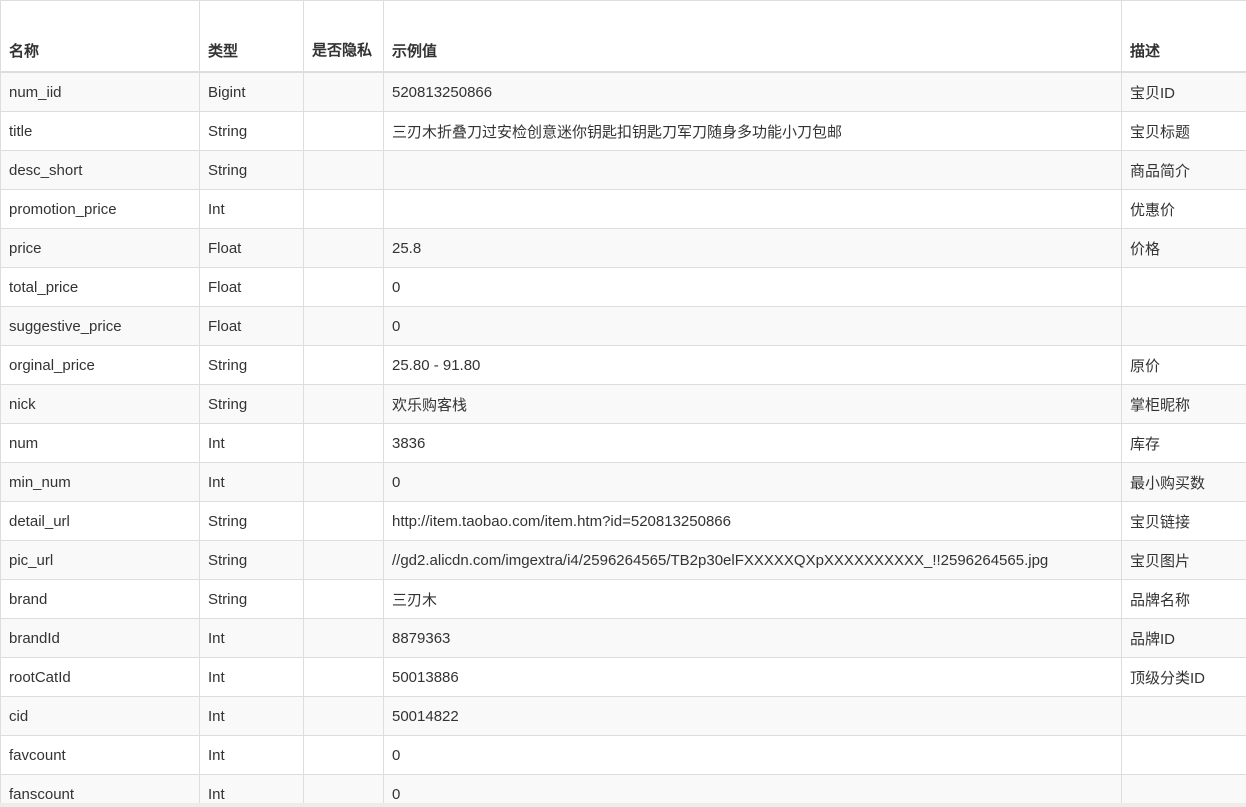 The width and height of the screenshot is (1246, 807). I want to click on header-row: 名称 类型 是否隐私 示例值 描述, so click(623, 36).